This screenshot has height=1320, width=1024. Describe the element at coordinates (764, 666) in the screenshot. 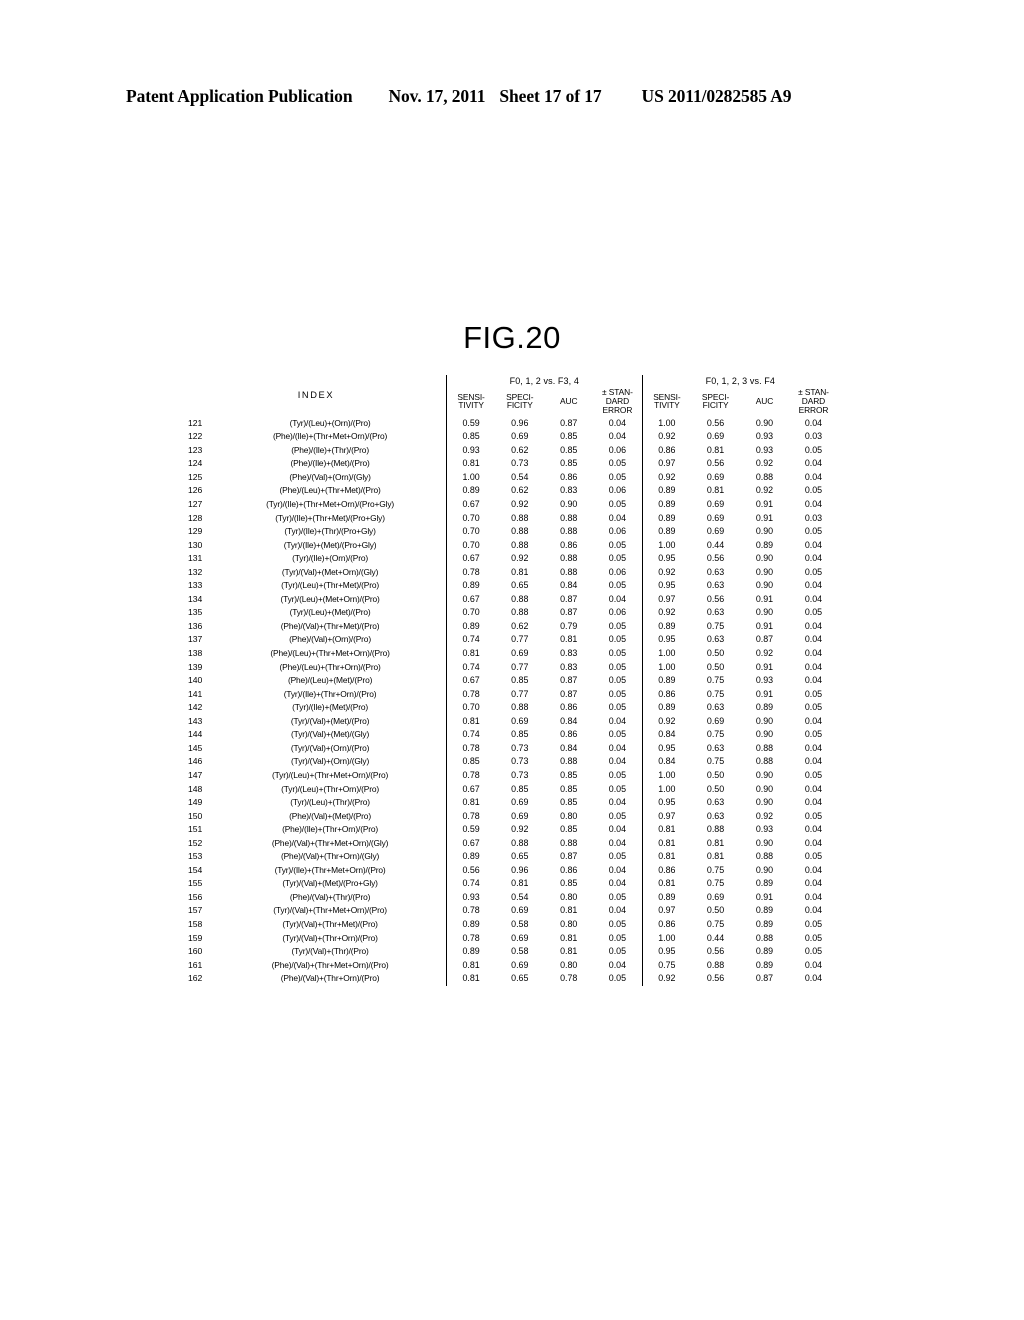

I see `cell-group2-col3: 0.91` at that location.